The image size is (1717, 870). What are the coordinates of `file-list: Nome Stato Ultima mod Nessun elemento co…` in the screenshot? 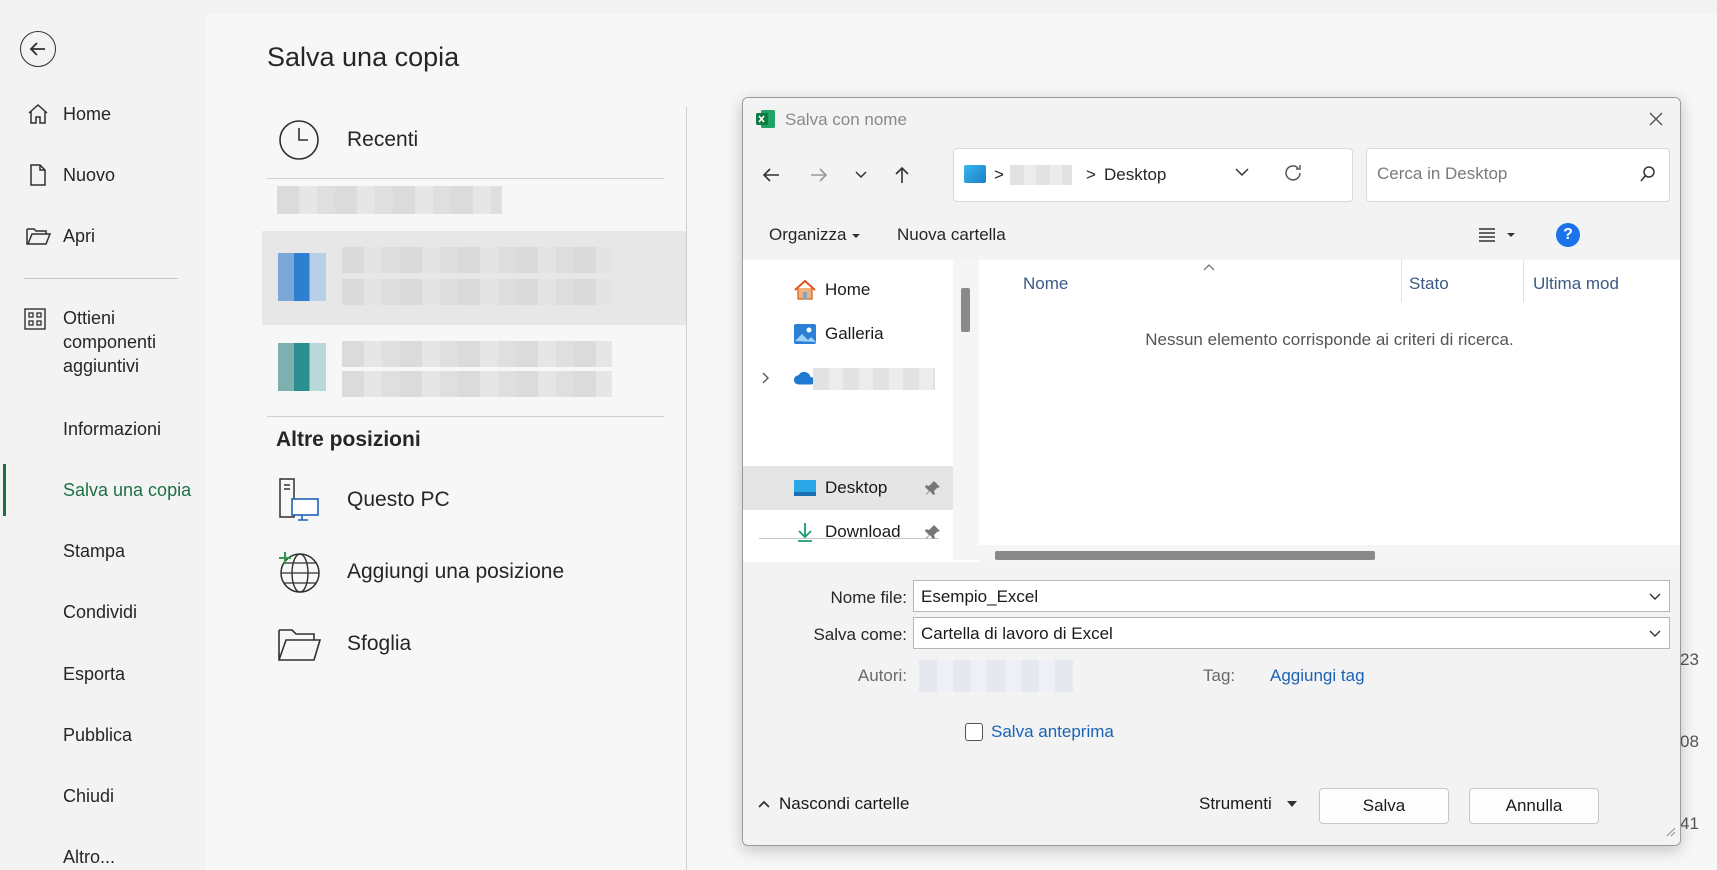 It's located at (1329, 410).